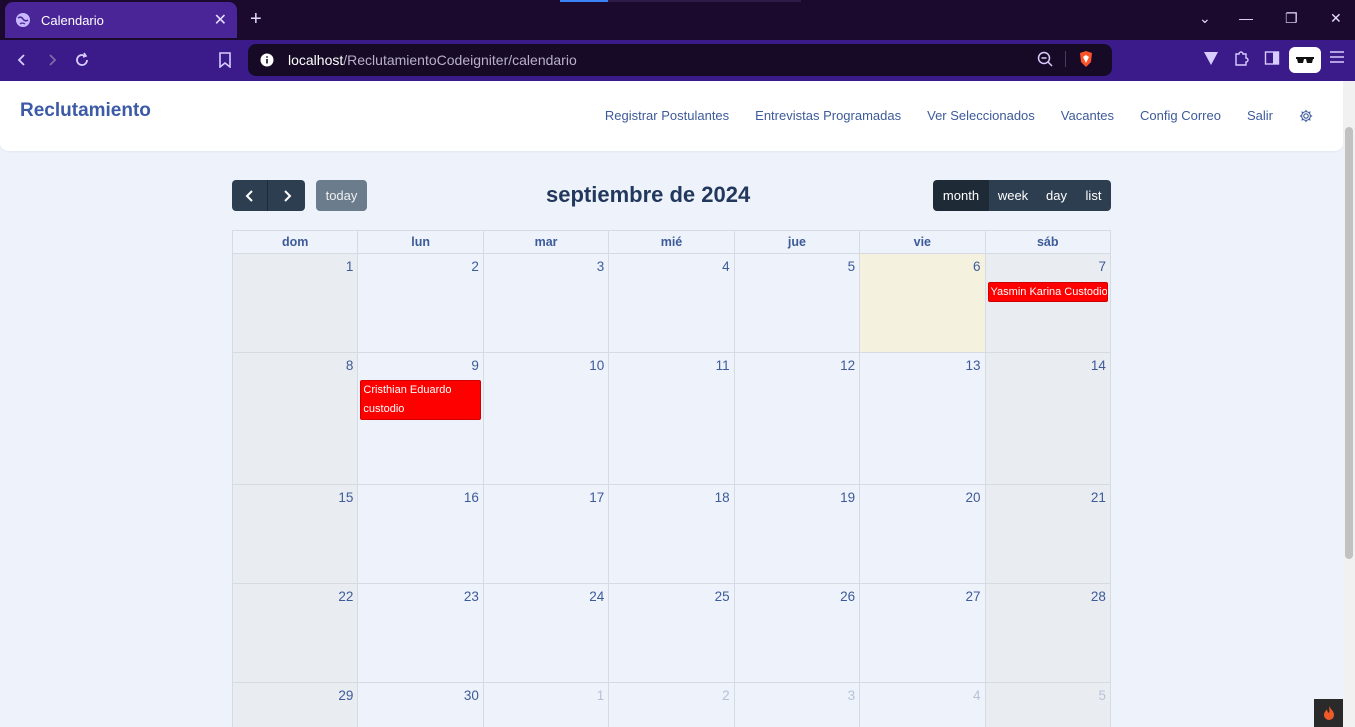  I want to click on gear-icon, so click(1306, 116).